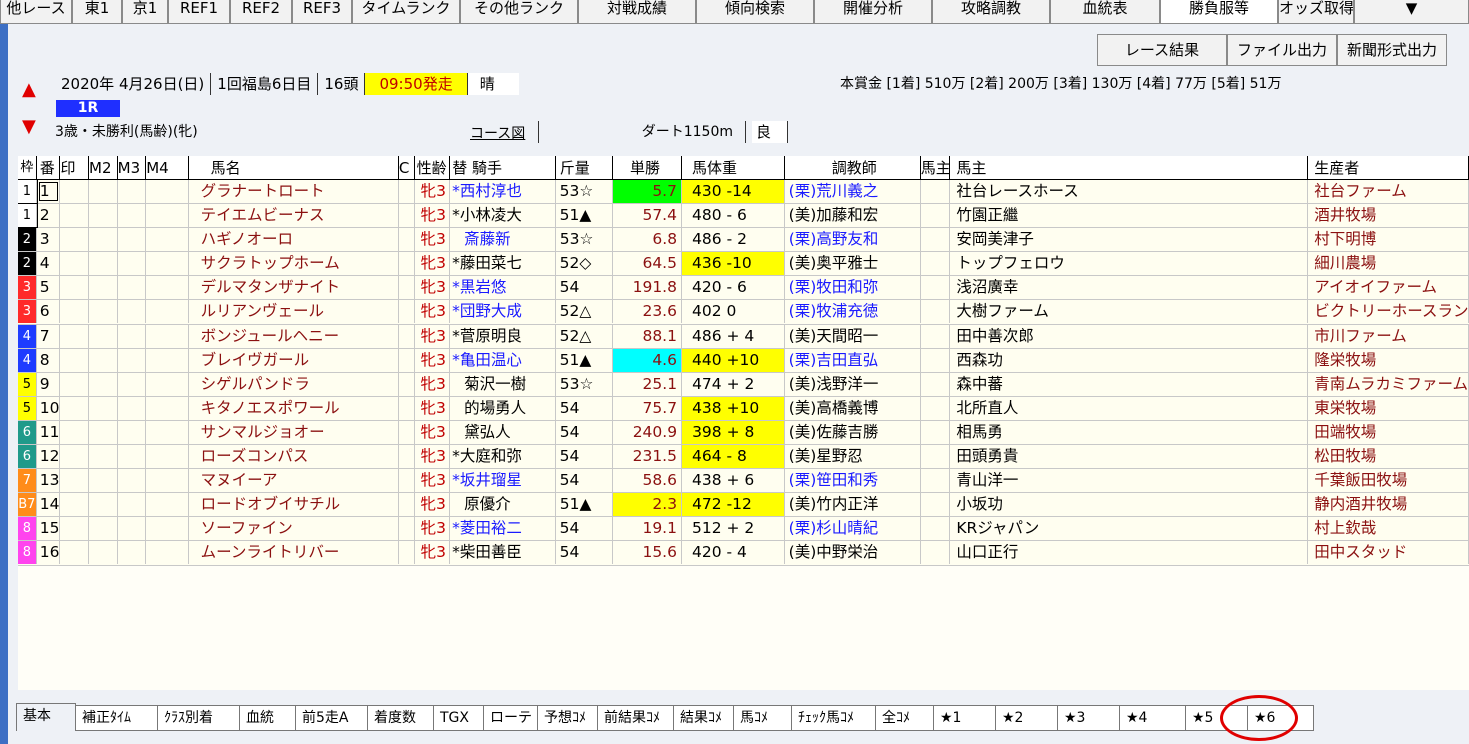 The height and width of the screenshot is (744, 1469). I want to click on toolbar-button-13: 勝負服等, so click(1219, 12).